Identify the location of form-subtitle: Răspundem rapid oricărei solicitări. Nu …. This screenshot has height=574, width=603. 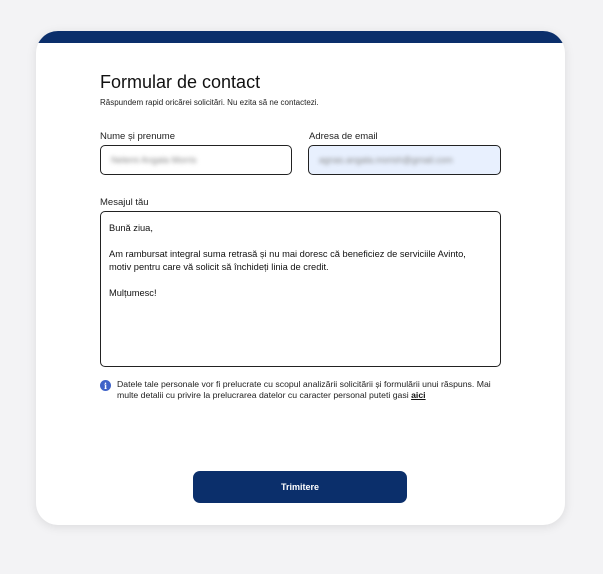
(209, 102).